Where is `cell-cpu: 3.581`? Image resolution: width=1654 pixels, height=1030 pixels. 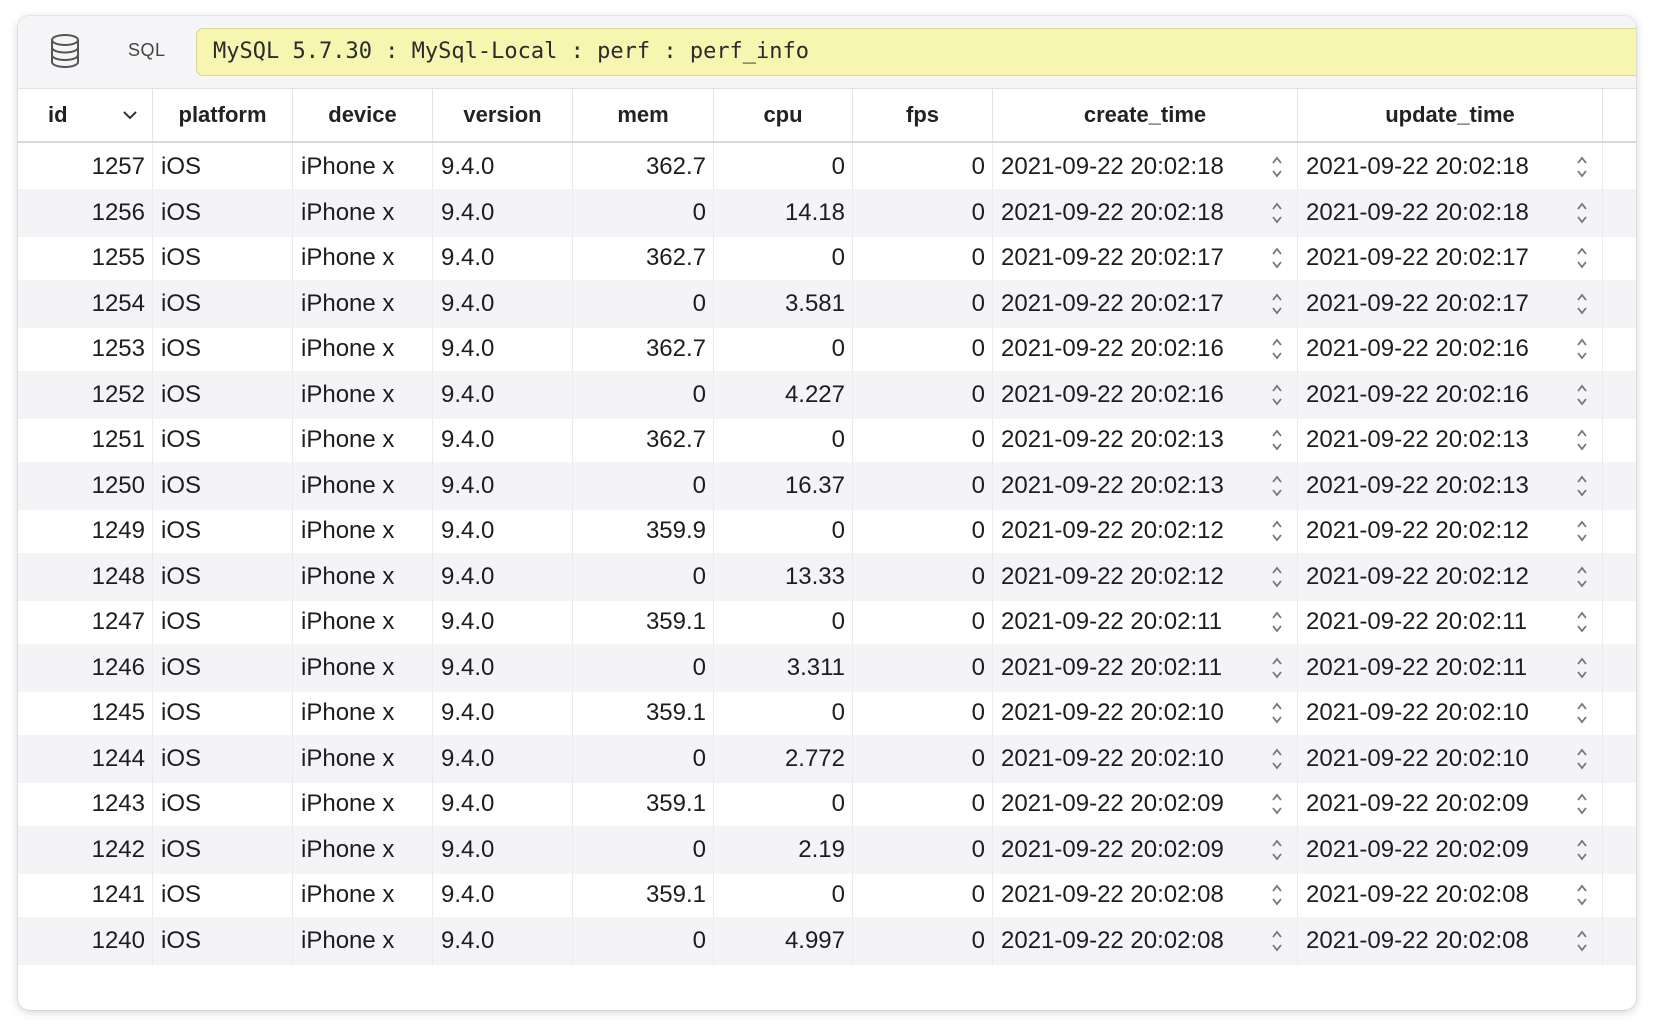 cell-cpu: 3.581 is located at coordinates (783, 303).